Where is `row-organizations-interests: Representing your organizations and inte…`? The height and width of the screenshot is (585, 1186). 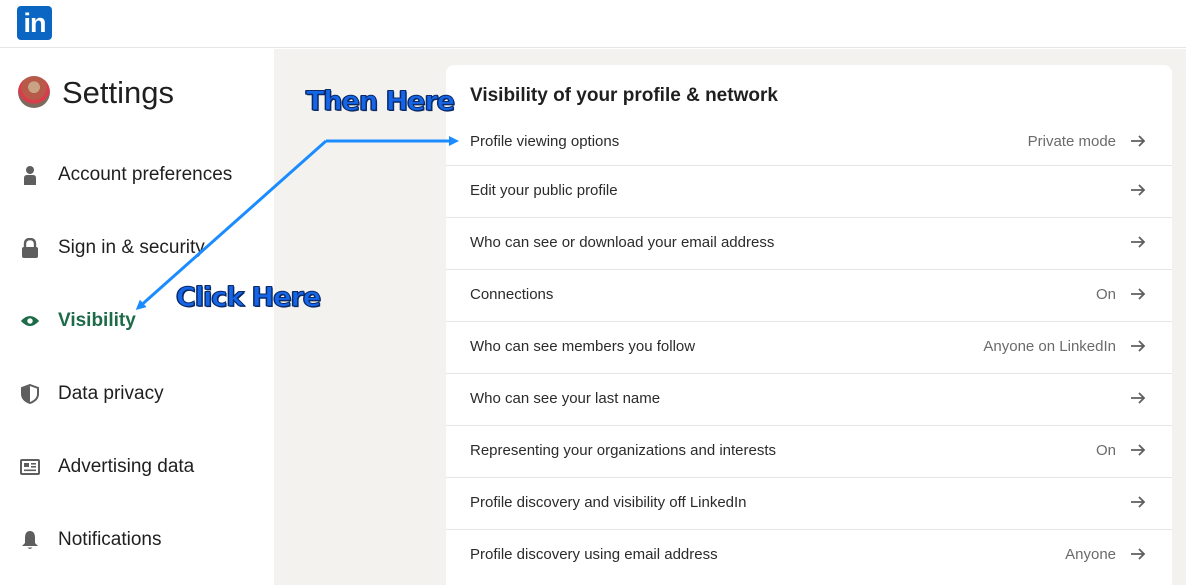 row-organizations-interests: Representing your organizations and inte… is located at coordinates (809, 451).